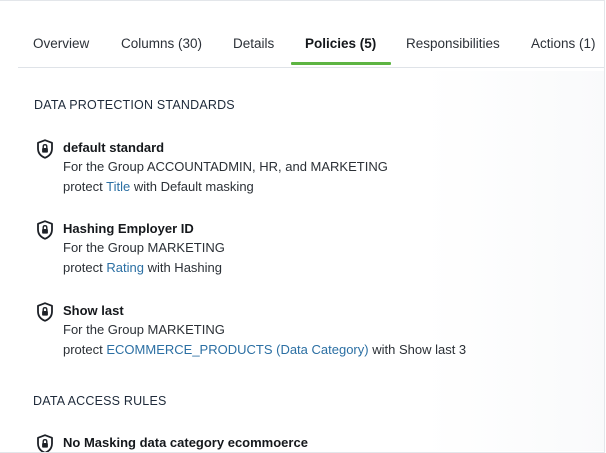 The height and width of the screenshot is (453, 606). I want to click on data-protection-section-title: DATA PROTECTION STANDARDS, so click(134, 105).